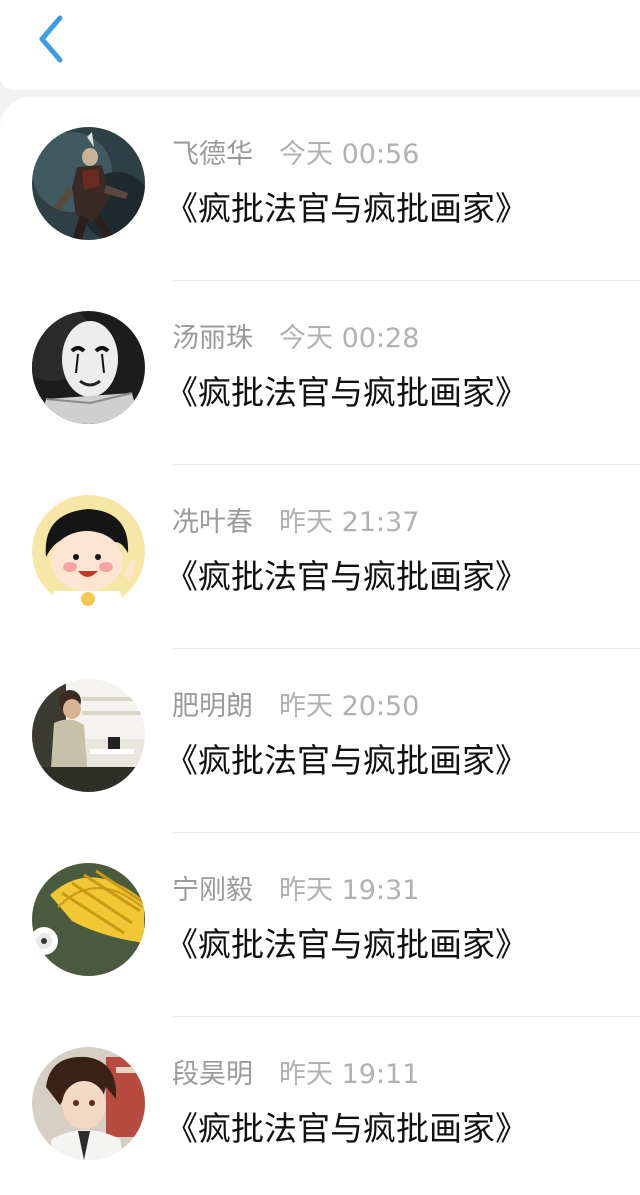  I want to click on comment-meta: 冼叶春 昨天 21:37, so click(295, 523).